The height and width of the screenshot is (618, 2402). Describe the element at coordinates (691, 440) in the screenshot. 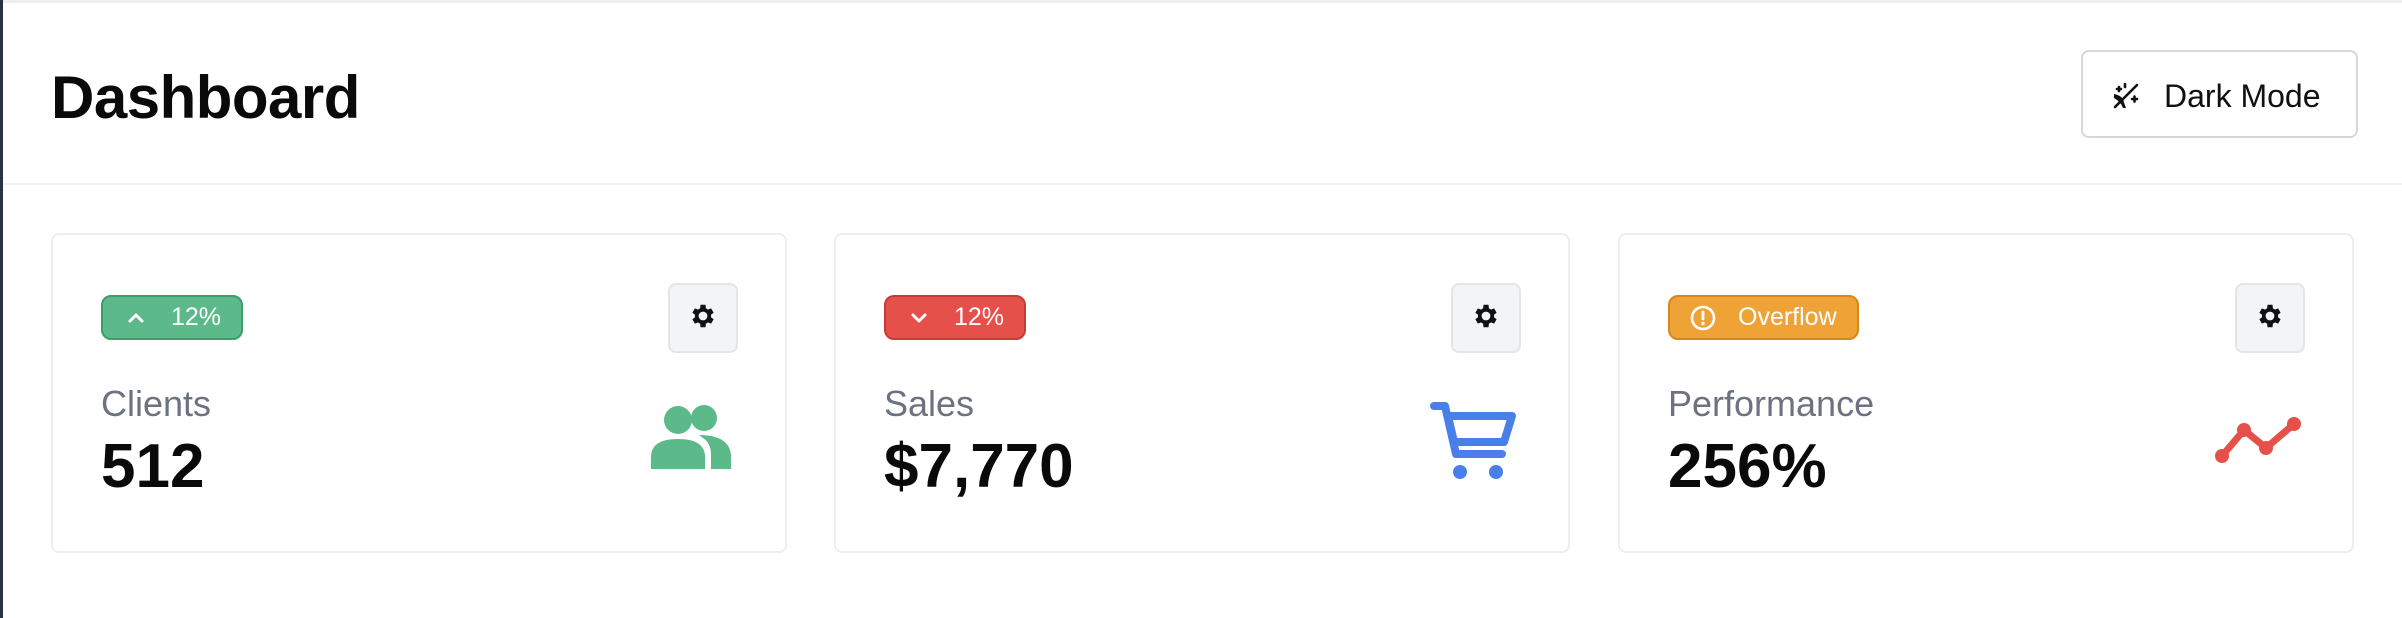

I see `users-icon` at that location.